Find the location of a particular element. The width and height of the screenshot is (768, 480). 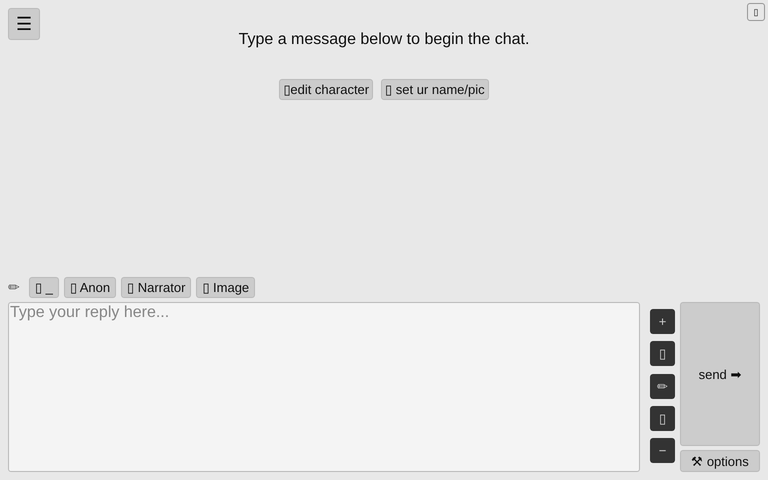

tool-button: + is located at coordinates (662, 321).